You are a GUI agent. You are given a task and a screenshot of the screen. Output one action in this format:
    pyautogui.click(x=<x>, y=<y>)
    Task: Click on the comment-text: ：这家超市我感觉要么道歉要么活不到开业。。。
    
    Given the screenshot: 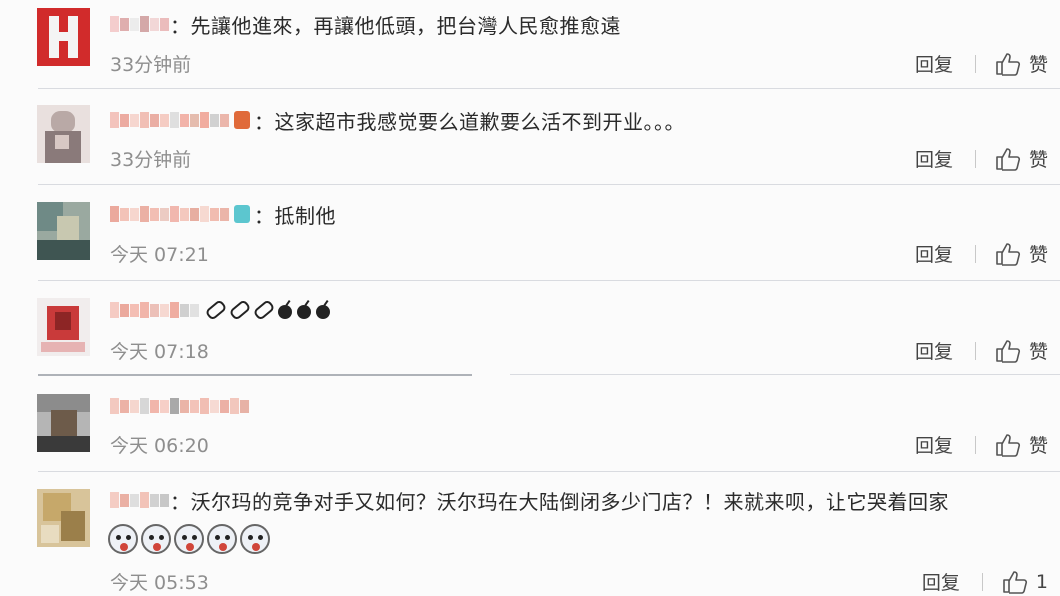 What is the action you would take?
    pyautogui.click(x=469, y=121)
    